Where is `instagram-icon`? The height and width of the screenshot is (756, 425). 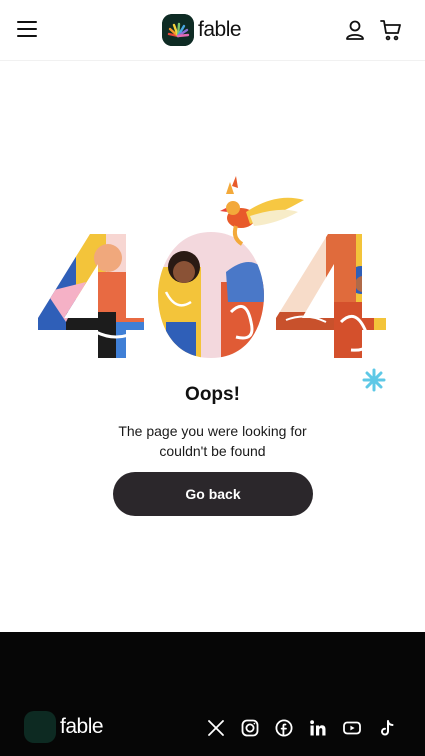 instagram-icon is located at coordinates (250, 728).